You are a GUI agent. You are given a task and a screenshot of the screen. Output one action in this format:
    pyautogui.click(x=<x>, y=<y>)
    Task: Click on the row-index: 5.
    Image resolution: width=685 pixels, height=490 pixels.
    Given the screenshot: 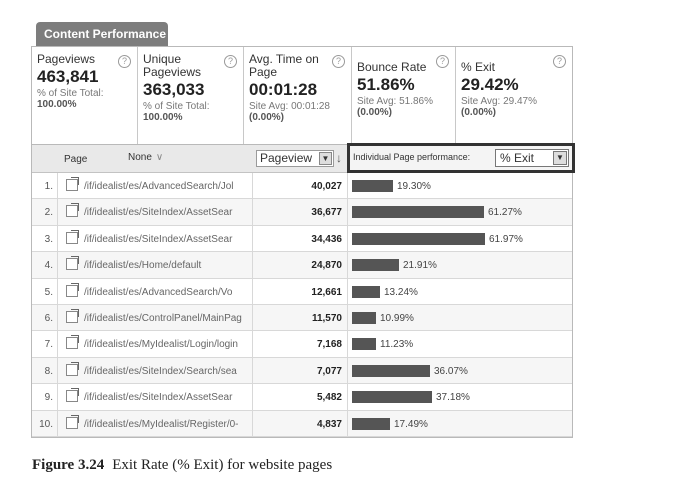 What is the action you would take?
    pyautogui.click(x=45, y=291)
    